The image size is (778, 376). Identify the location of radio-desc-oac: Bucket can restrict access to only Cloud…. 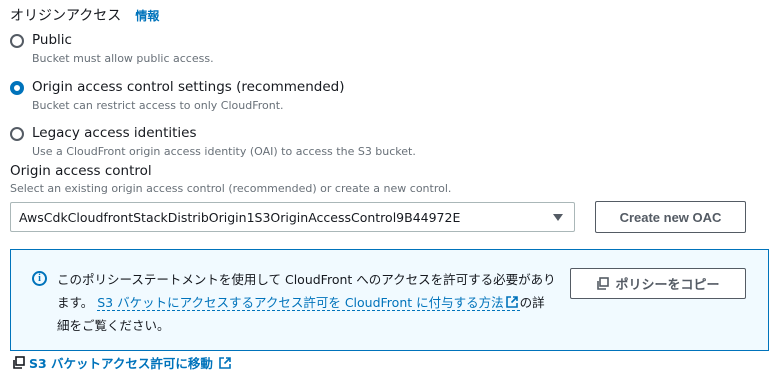
(158, 105).